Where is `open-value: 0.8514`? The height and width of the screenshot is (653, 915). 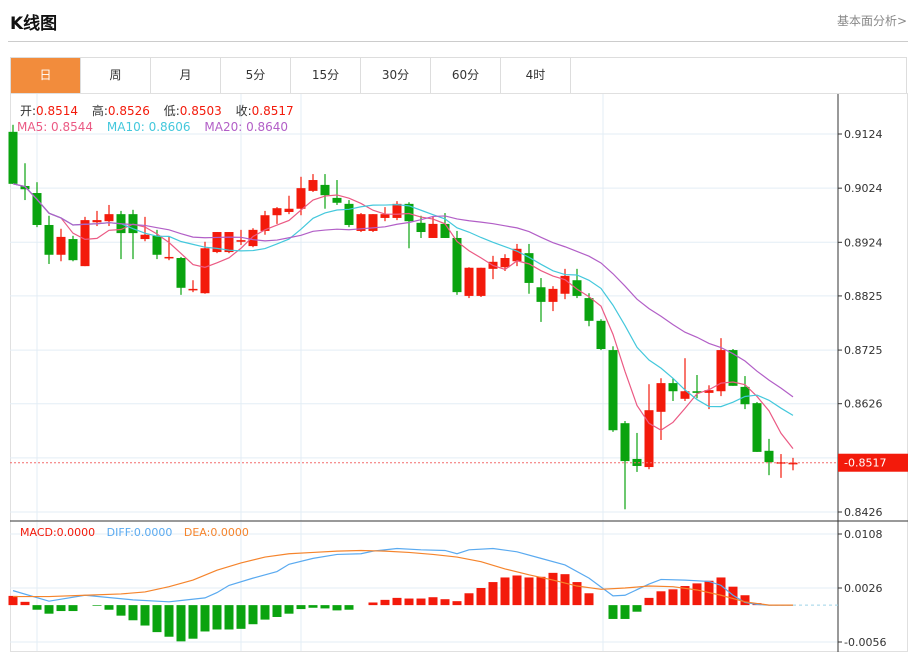 open-value: 0.8514 is located at coordinates (57, 111).